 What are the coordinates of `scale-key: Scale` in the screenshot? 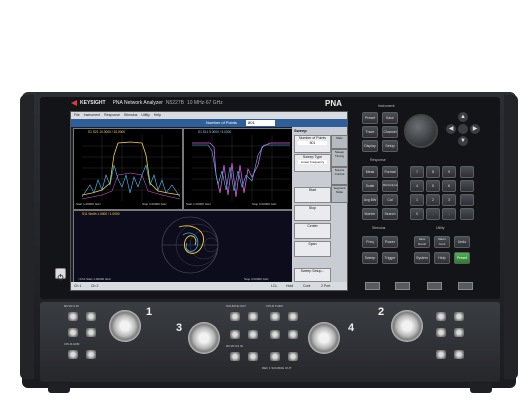 It's located at (370, 186).